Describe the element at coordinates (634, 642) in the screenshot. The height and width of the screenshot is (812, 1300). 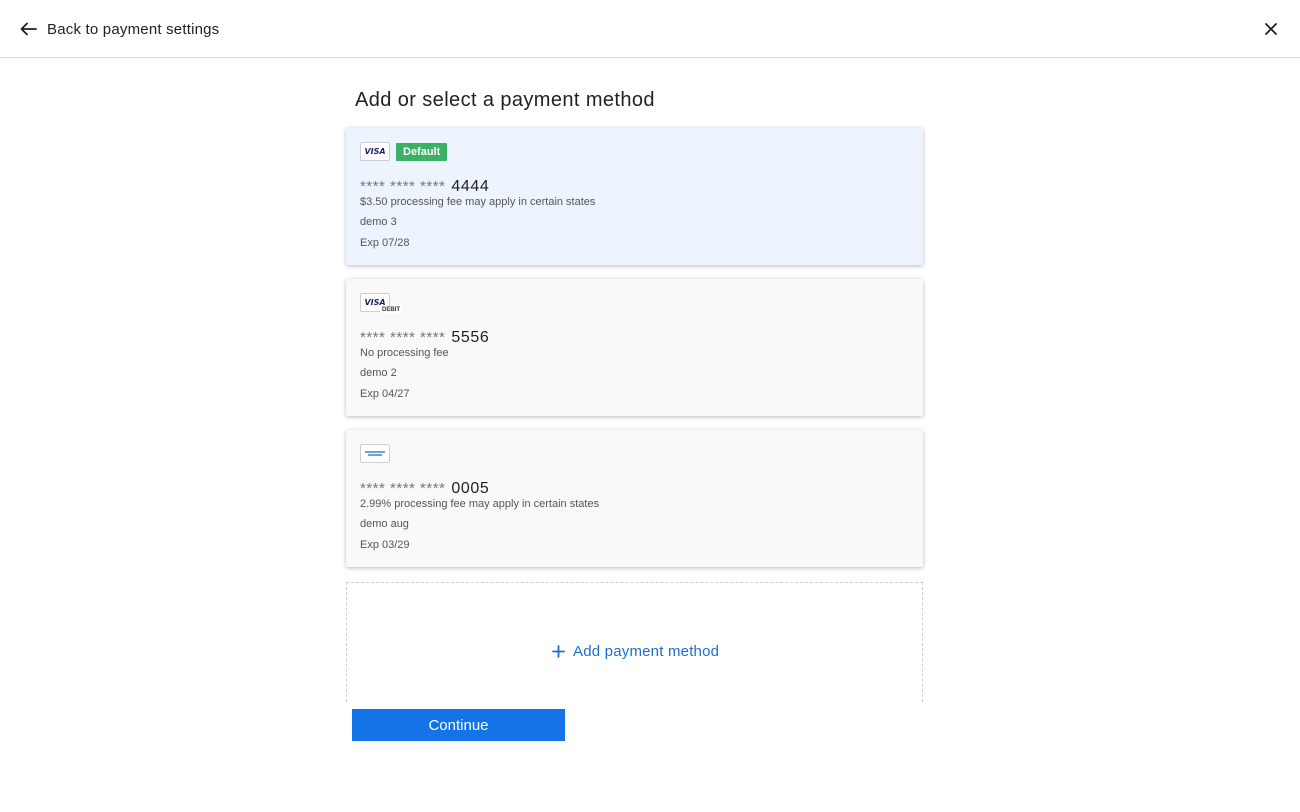
I see `add-payment-method-area: Add payment method` at that location.